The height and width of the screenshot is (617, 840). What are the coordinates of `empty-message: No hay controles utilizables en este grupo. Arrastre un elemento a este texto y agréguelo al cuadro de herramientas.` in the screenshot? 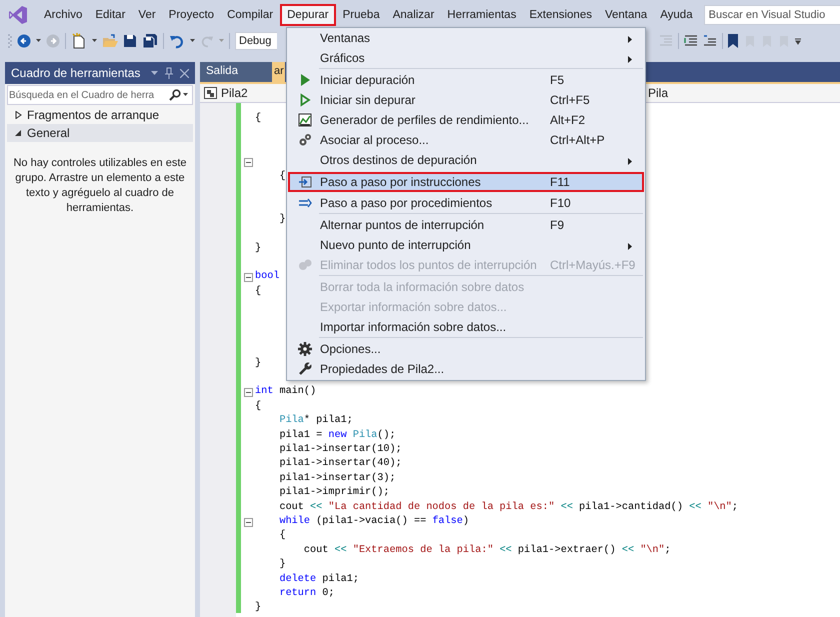 It's located at (100, 186).